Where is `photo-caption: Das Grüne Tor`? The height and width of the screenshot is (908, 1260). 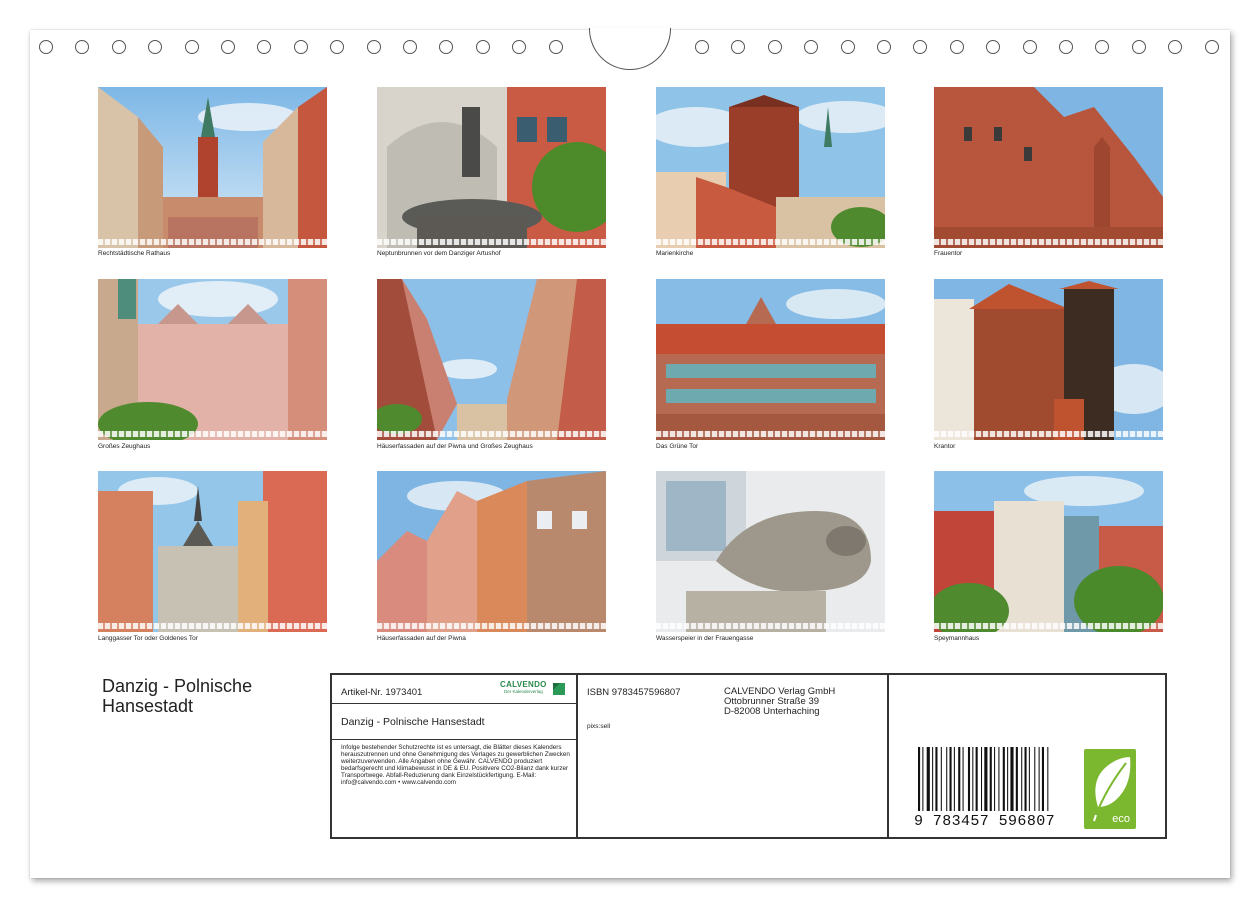 photo-caption: Das Grüne Tor is located at coordinates (677, 446).